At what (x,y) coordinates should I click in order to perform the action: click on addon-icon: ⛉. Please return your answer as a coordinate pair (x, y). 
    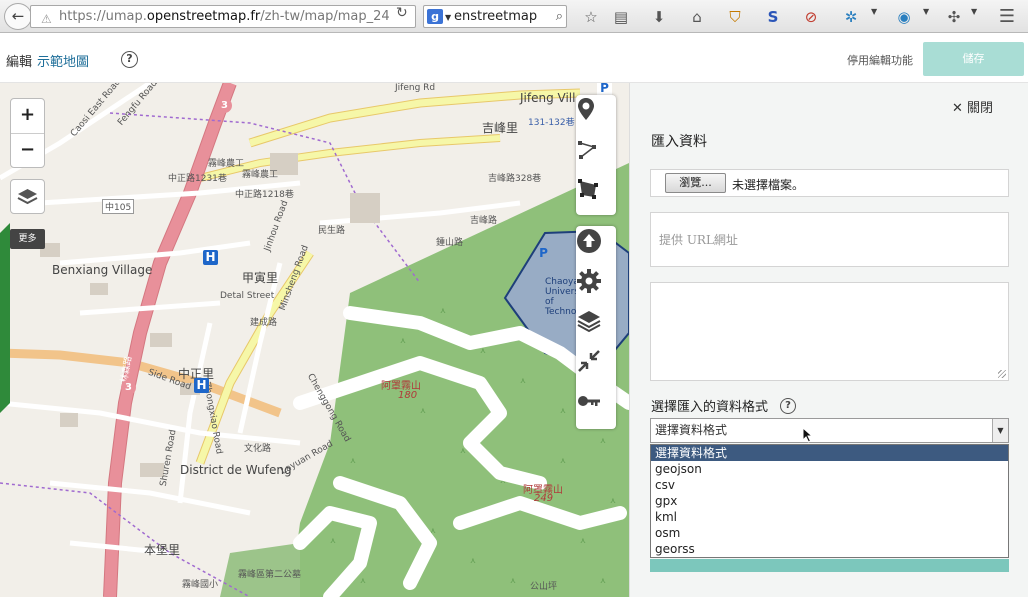
    Looking at the image, I should click on (735, 17).